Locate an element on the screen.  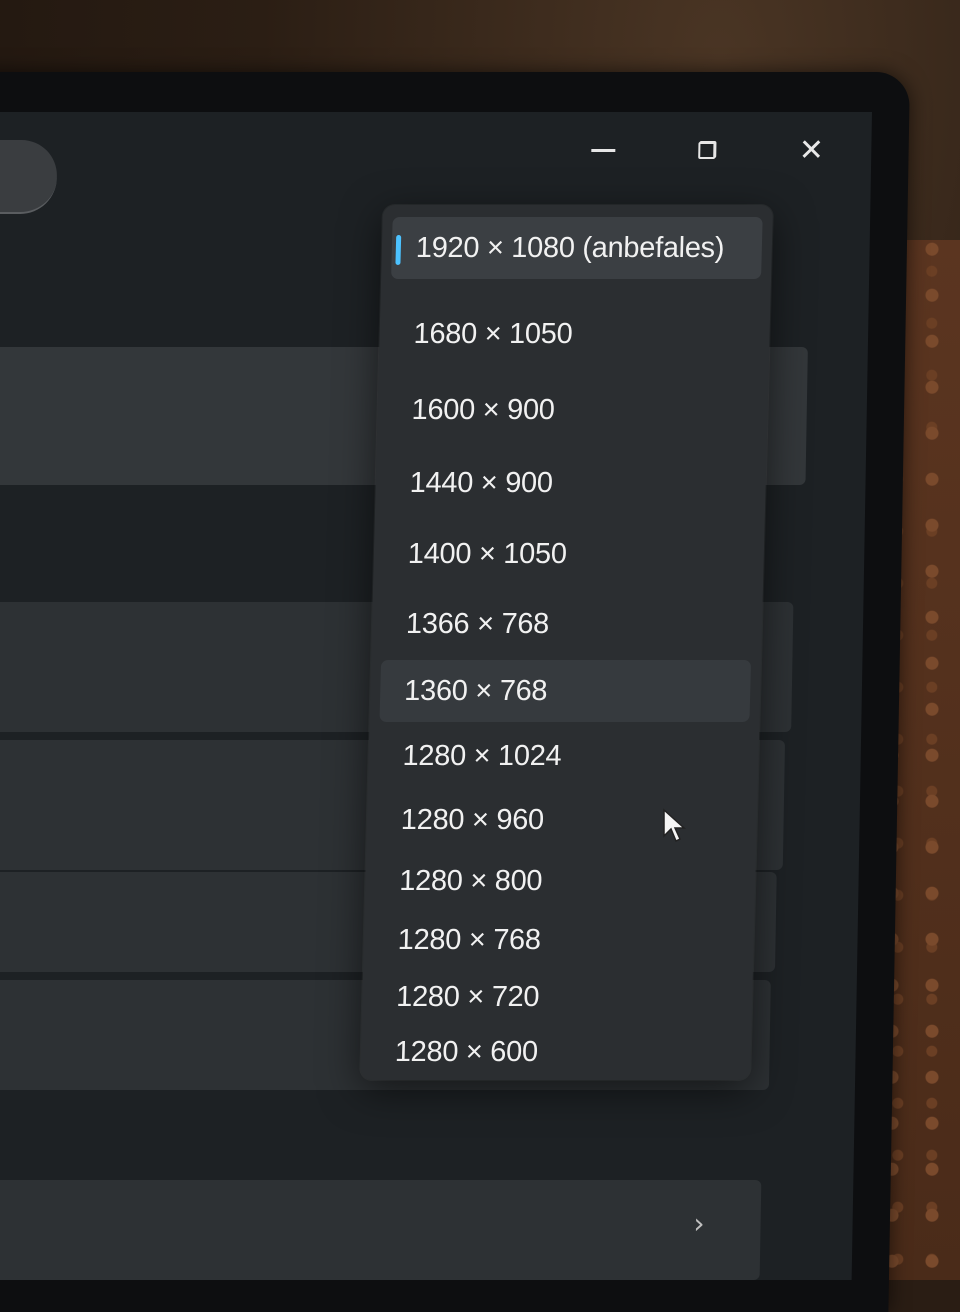
resolution-option: 1600 × 900 is located at coordinates (573, 410).